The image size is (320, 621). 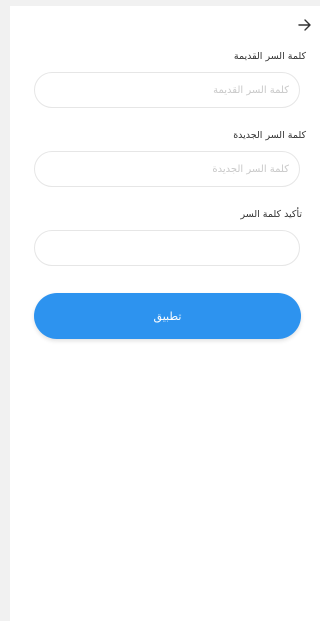 What do you see at coordinates (269, 135) in the screenshot?
I see `new-password-label: كلمة السر الجديدة` at bounding box center [269, 135].